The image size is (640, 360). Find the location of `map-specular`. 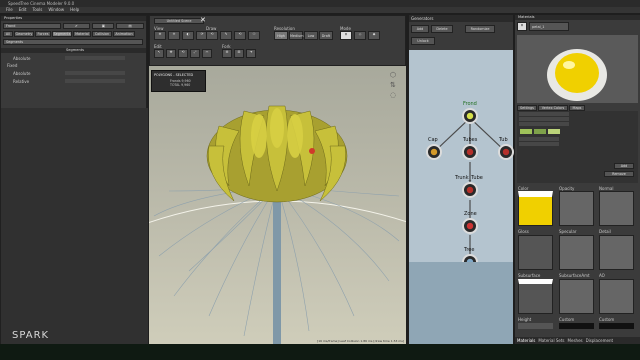

map-specular is located at coordinates (576, 252).